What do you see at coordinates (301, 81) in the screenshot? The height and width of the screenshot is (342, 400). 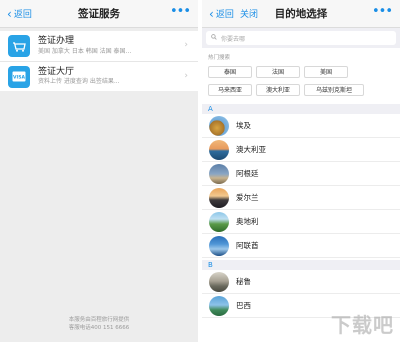 I see `hot-search-chips: 泰国 法国 美国 马来西亚 澳大利亚 乌兹别克斯坦` at bounding box center [301, 81].